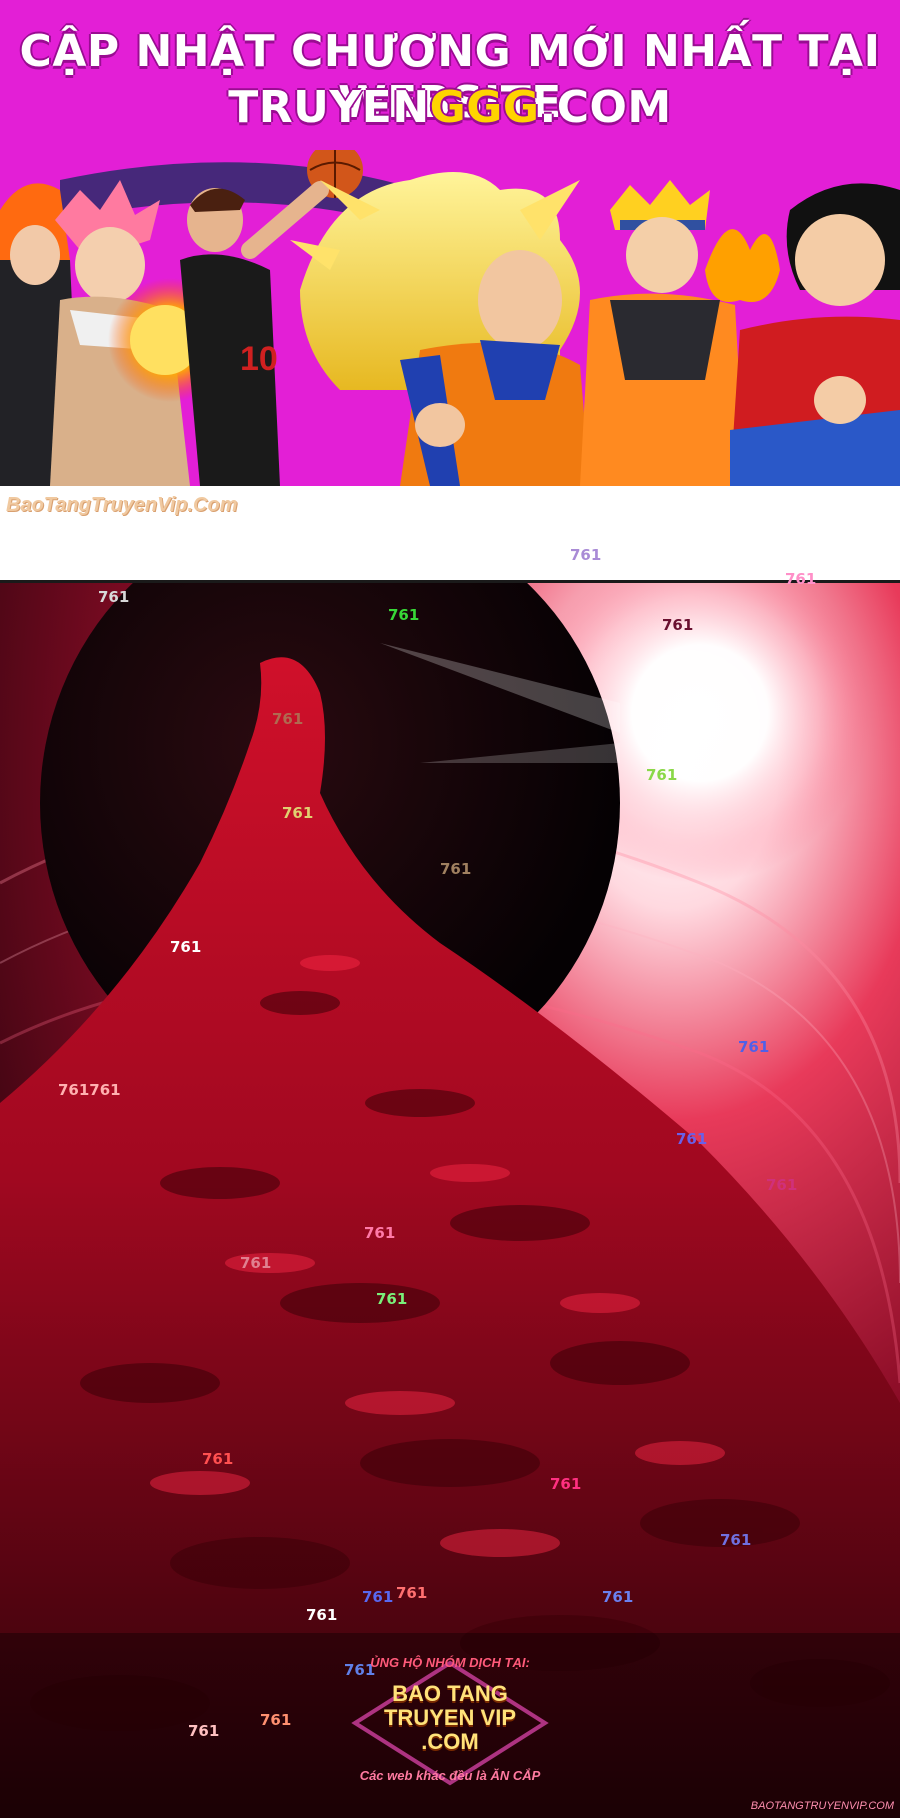  Describe the element at coordinates (822, 1806) in the screenshot. I see `corner-watermark: BAOTANGTRUYENVIP.COM` at that location.